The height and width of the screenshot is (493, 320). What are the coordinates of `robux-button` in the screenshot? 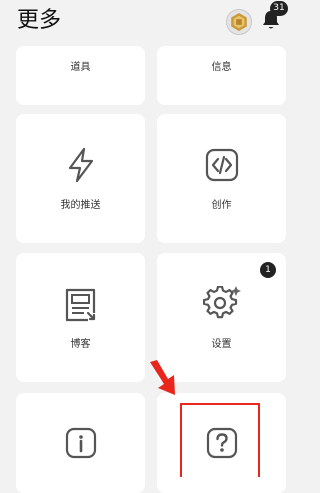 It's located at (239, 22).